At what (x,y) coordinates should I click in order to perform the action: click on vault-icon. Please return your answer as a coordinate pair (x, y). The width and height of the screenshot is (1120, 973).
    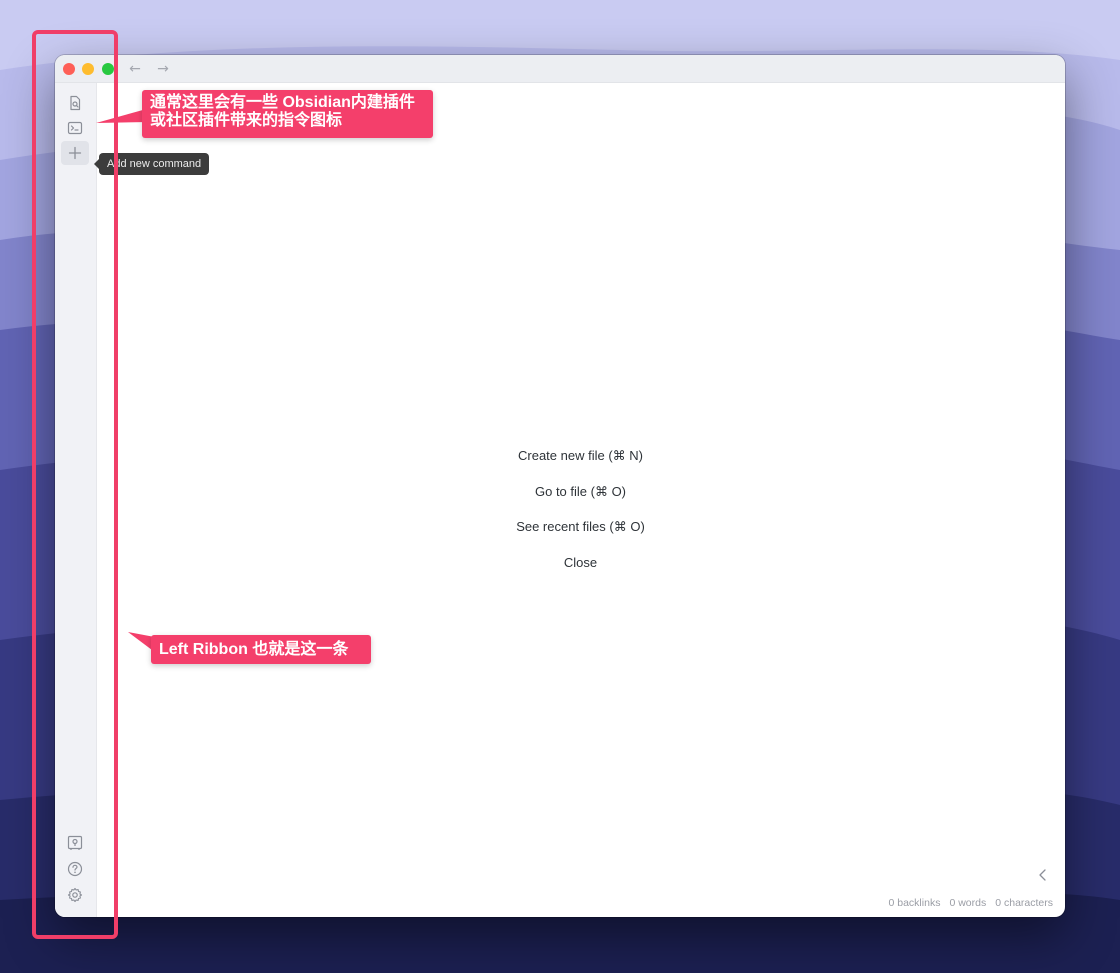
    Looking at the image, I should click on (75, 842).